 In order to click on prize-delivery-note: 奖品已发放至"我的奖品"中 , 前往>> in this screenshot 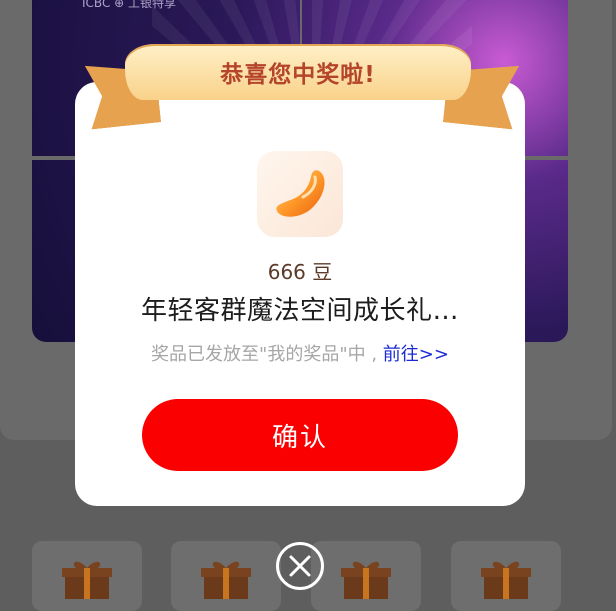, I will do `click(300, 353)`.